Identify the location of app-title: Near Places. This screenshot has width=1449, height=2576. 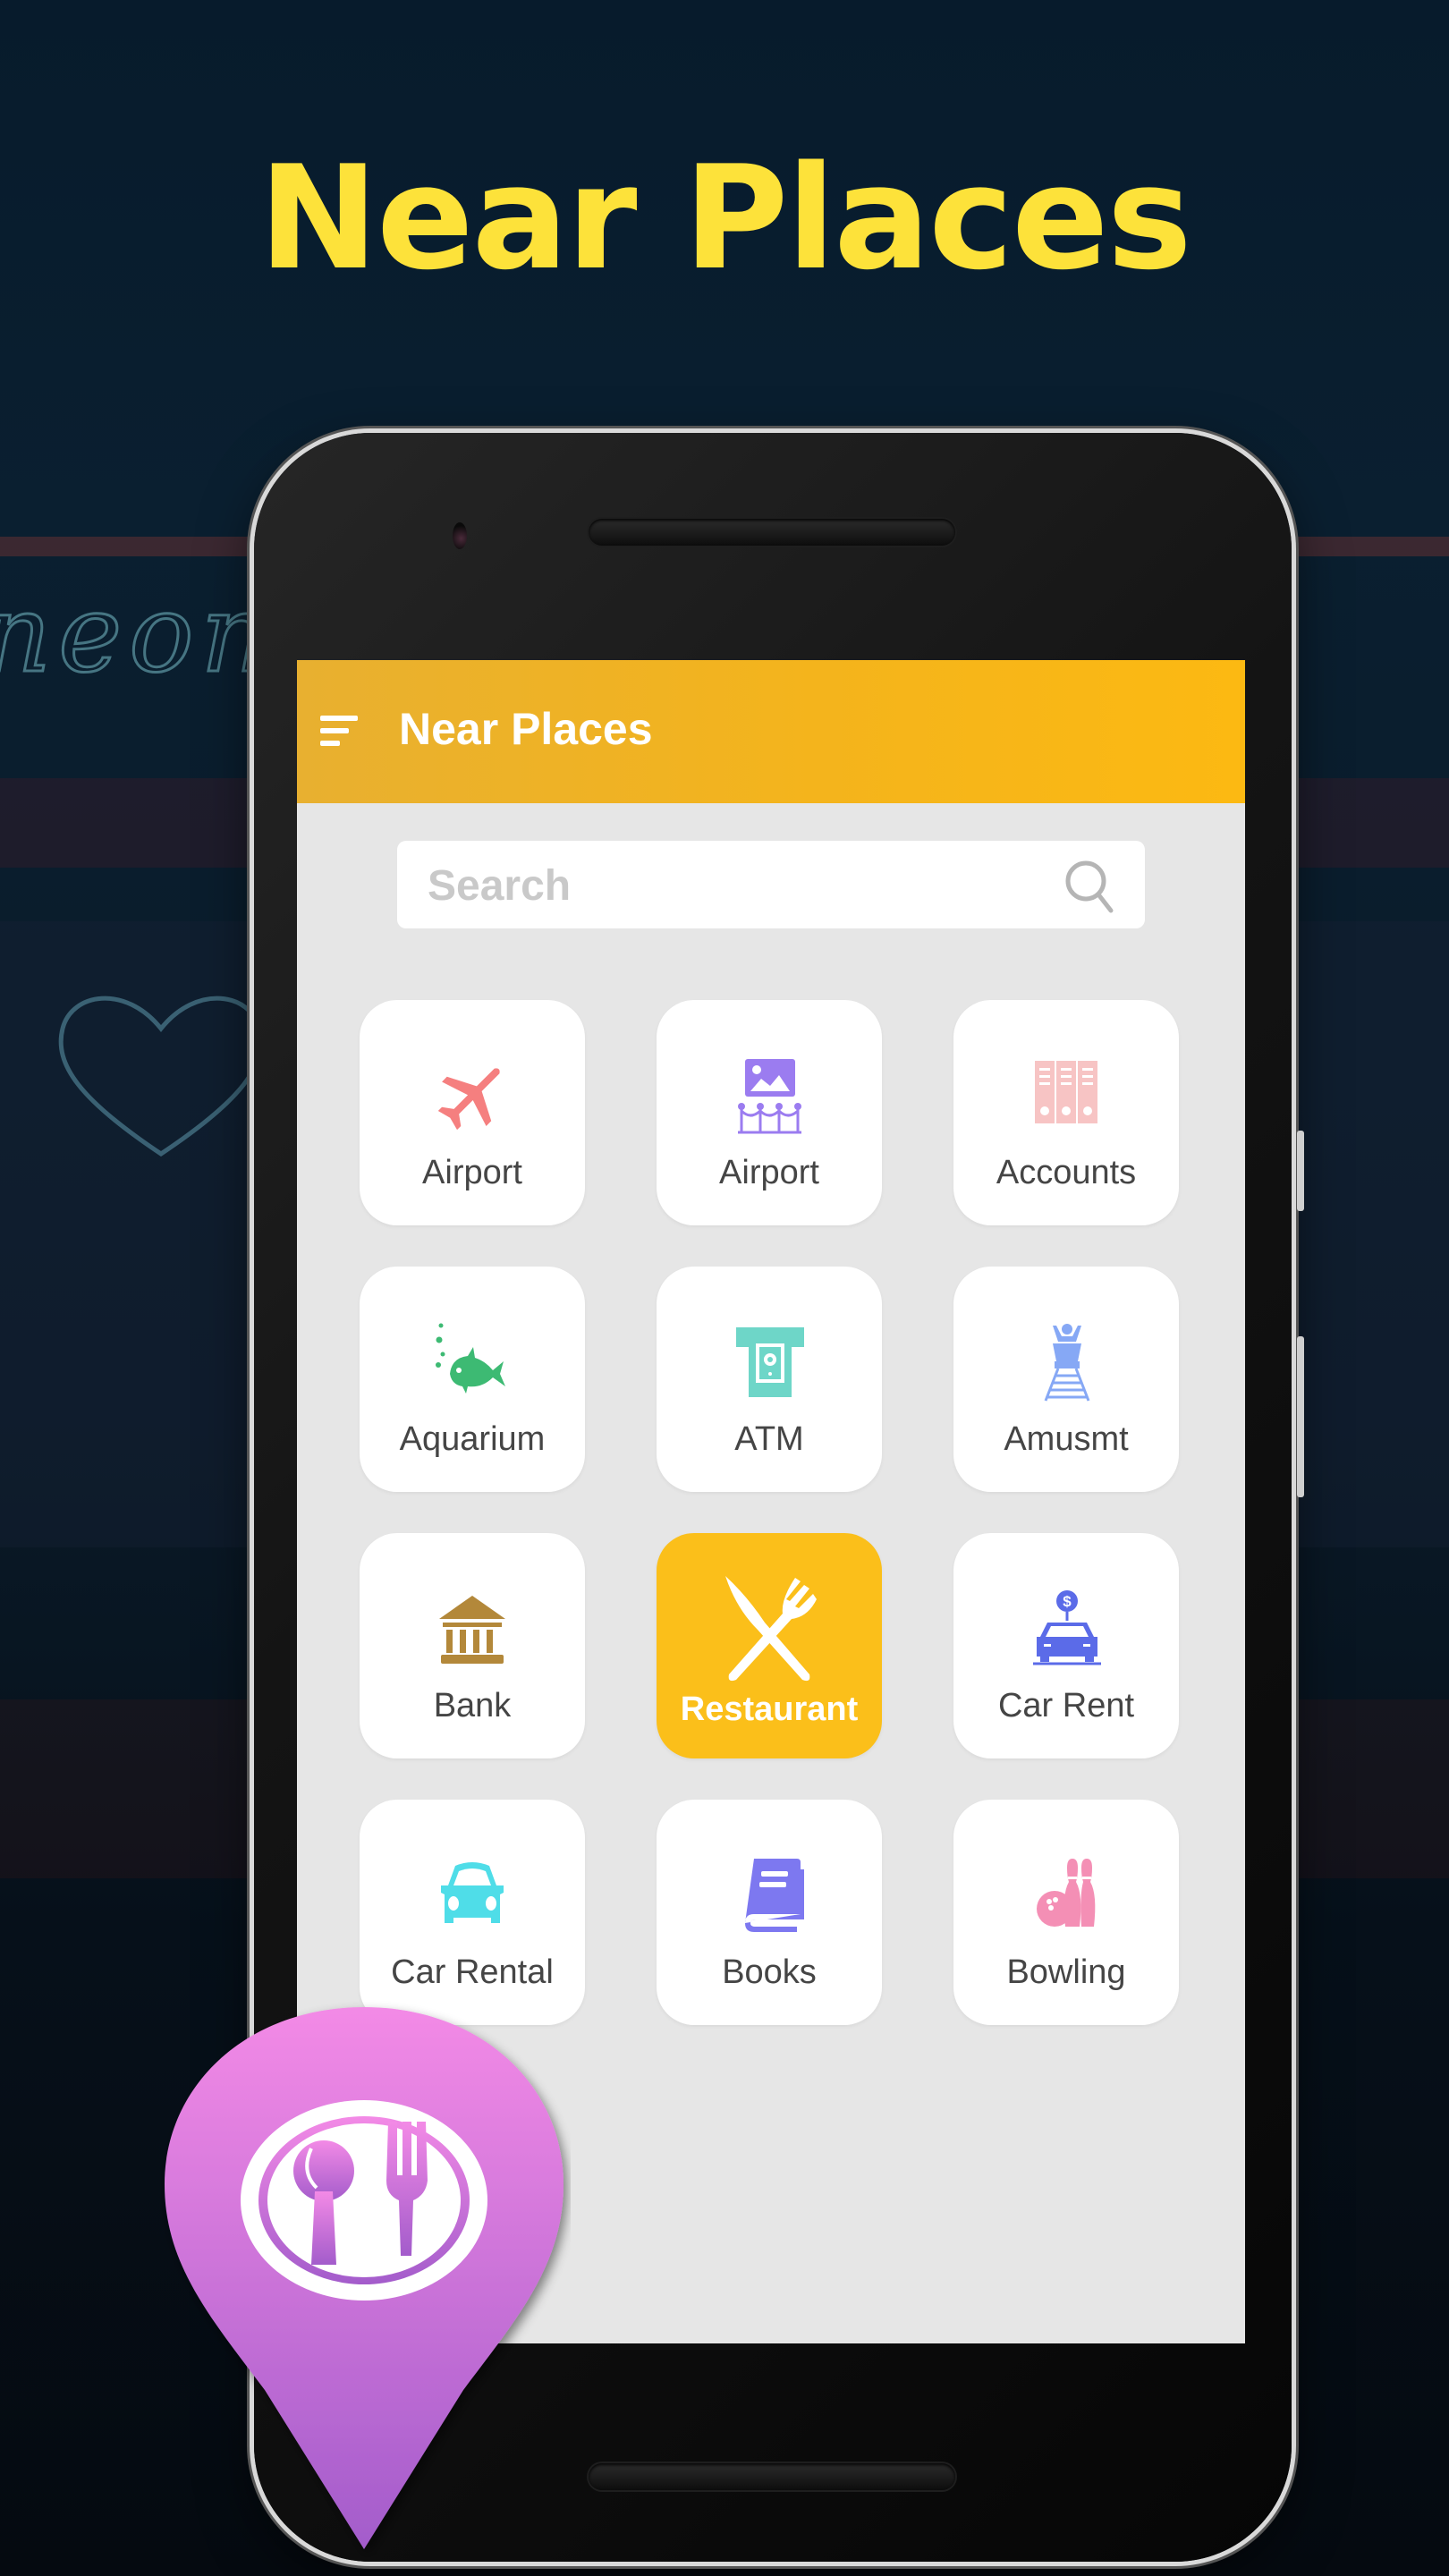
(526, 729).